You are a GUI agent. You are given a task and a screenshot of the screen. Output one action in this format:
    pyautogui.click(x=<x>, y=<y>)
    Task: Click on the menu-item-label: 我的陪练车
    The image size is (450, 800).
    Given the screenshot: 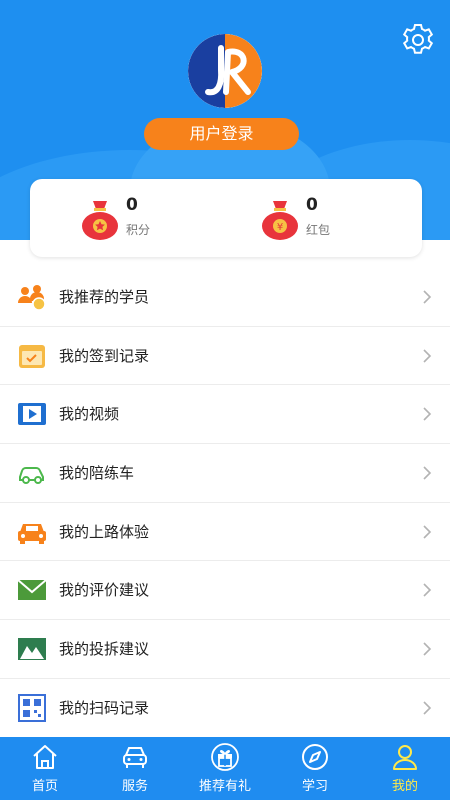 What is the action you would take?
    pyautogui.click(x=97, y=473)
    